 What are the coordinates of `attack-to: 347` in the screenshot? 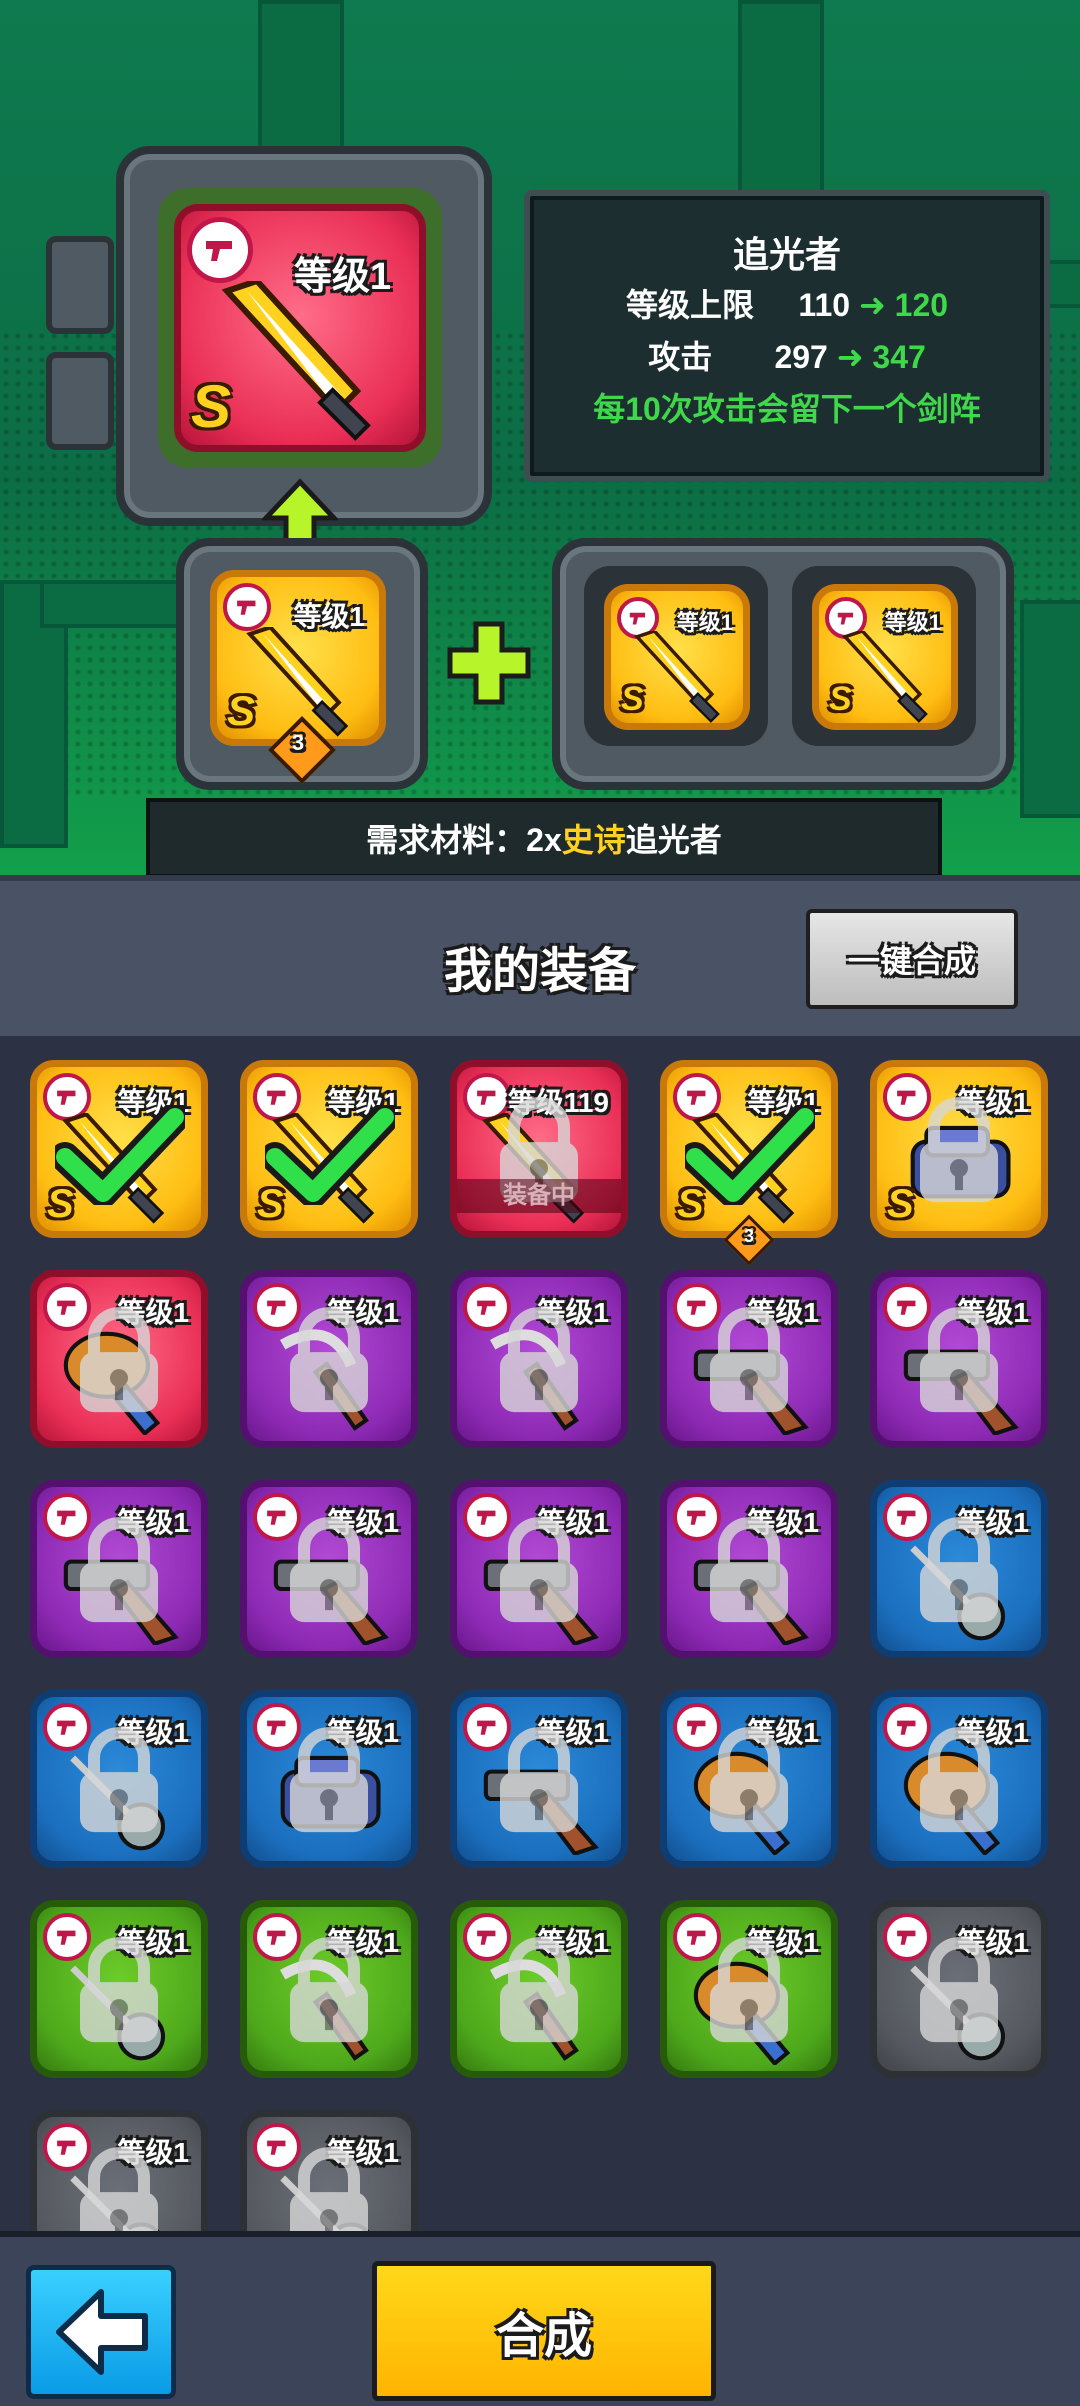 It's located at (899, 357).